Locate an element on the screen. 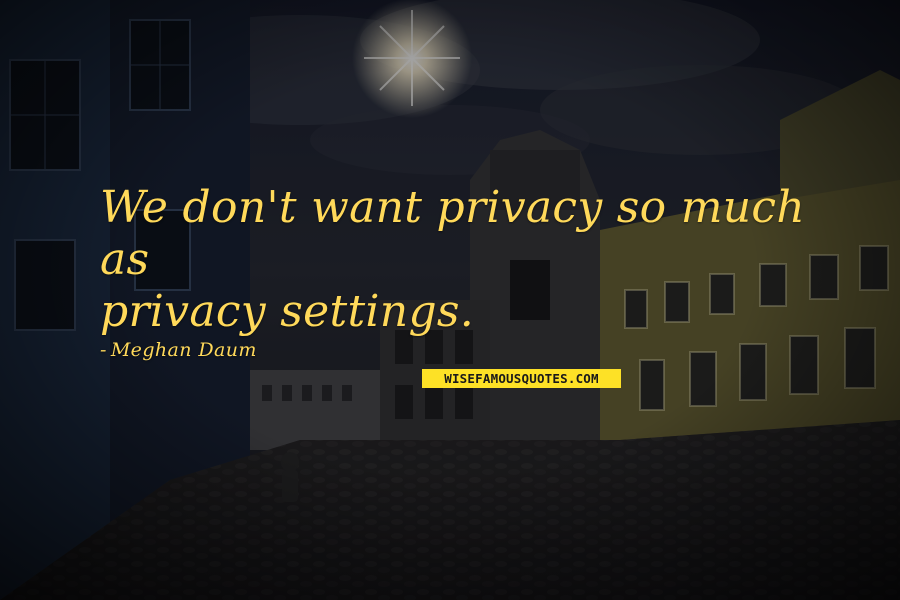 The width and height of the screenshot is (900, 600). quote-author: - Meghan Daum is located at coordinates (178, 350).